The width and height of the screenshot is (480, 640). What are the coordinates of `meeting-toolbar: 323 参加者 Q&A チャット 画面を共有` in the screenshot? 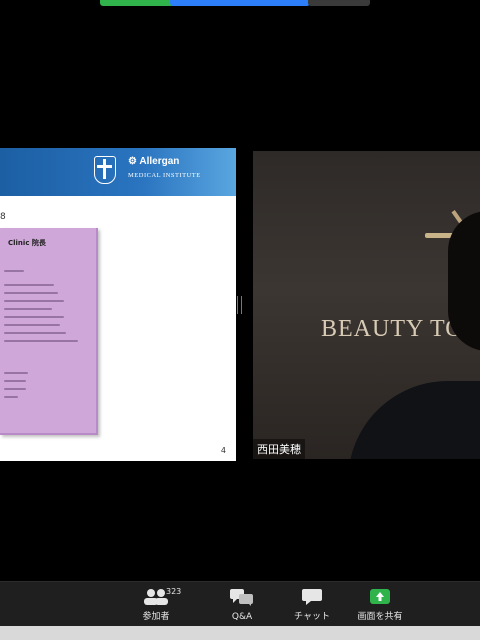 It's located at (240, 603).